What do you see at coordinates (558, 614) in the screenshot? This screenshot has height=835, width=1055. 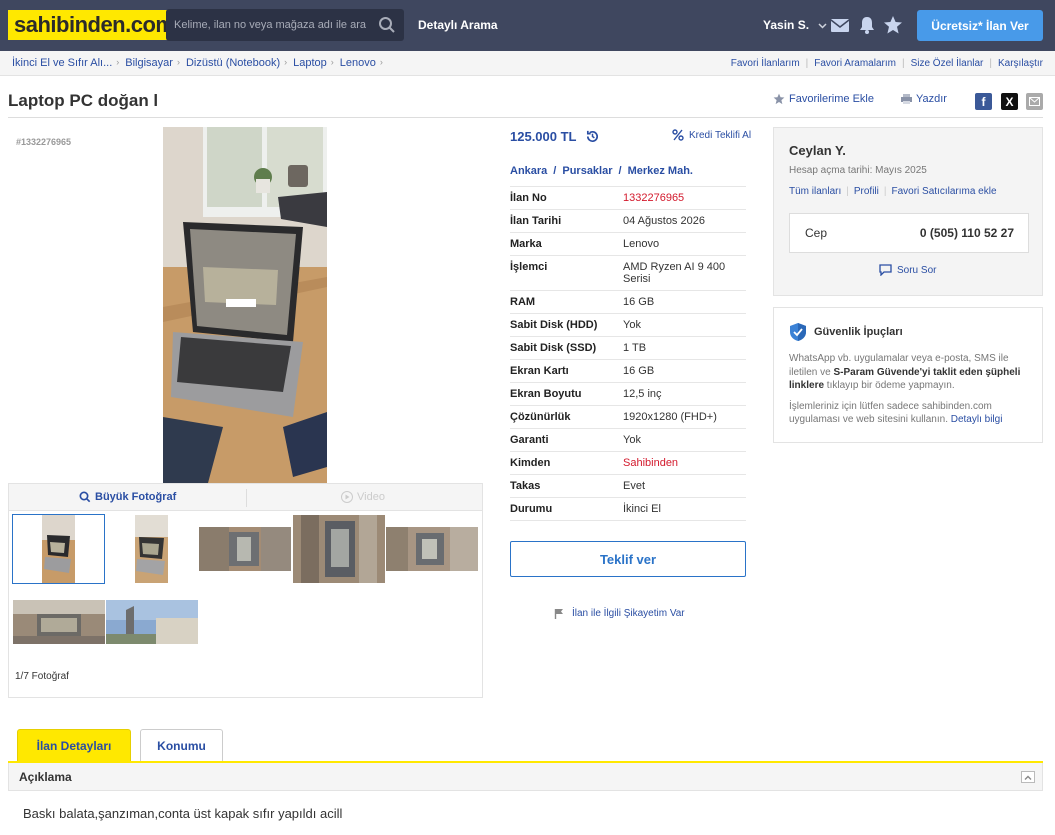 I see `flag-icon` at bounding box center [558, 614].